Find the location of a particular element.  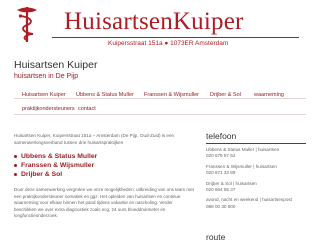

nav-item-praktijkondersteuners: praktijkondersteuners is located at coordinates (48, 109).